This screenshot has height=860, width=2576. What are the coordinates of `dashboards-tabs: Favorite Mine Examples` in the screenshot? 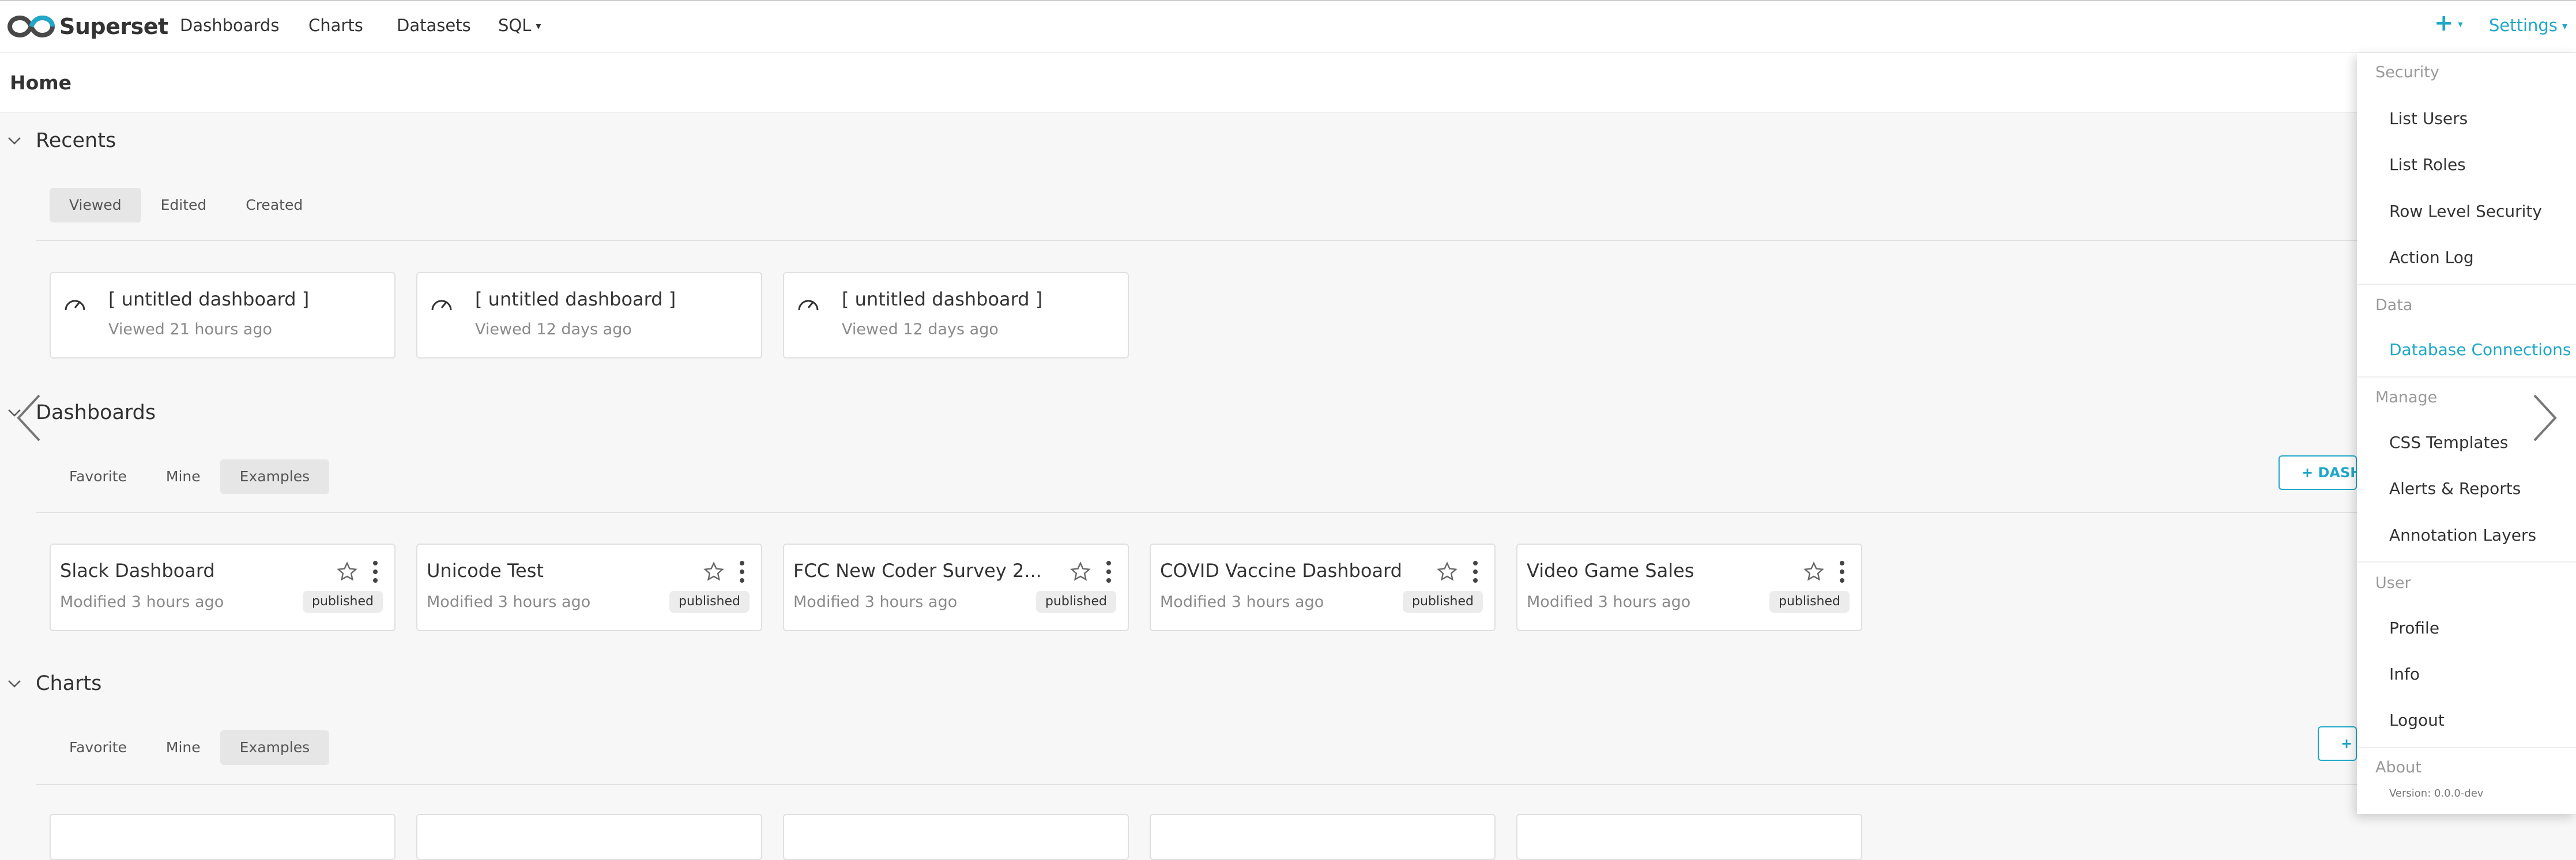 It's located at (190, 477).